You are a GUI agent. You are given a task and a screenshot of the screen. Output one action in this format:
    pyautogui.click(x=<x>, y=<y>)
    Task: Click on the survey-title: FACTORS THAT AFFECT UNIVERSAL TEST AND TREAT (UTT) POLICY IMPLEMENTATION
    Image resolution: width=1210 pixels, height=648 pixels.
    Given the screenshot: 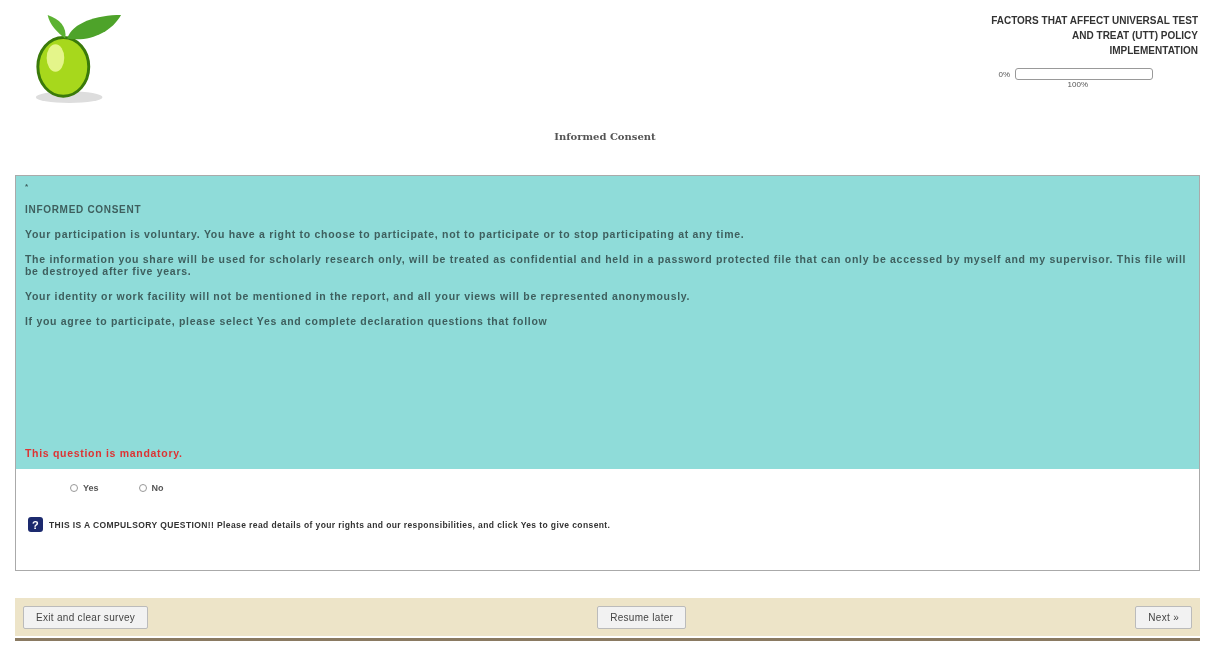 What is the action you would take?
    pyautogui.click(x=1094, y=36)
    